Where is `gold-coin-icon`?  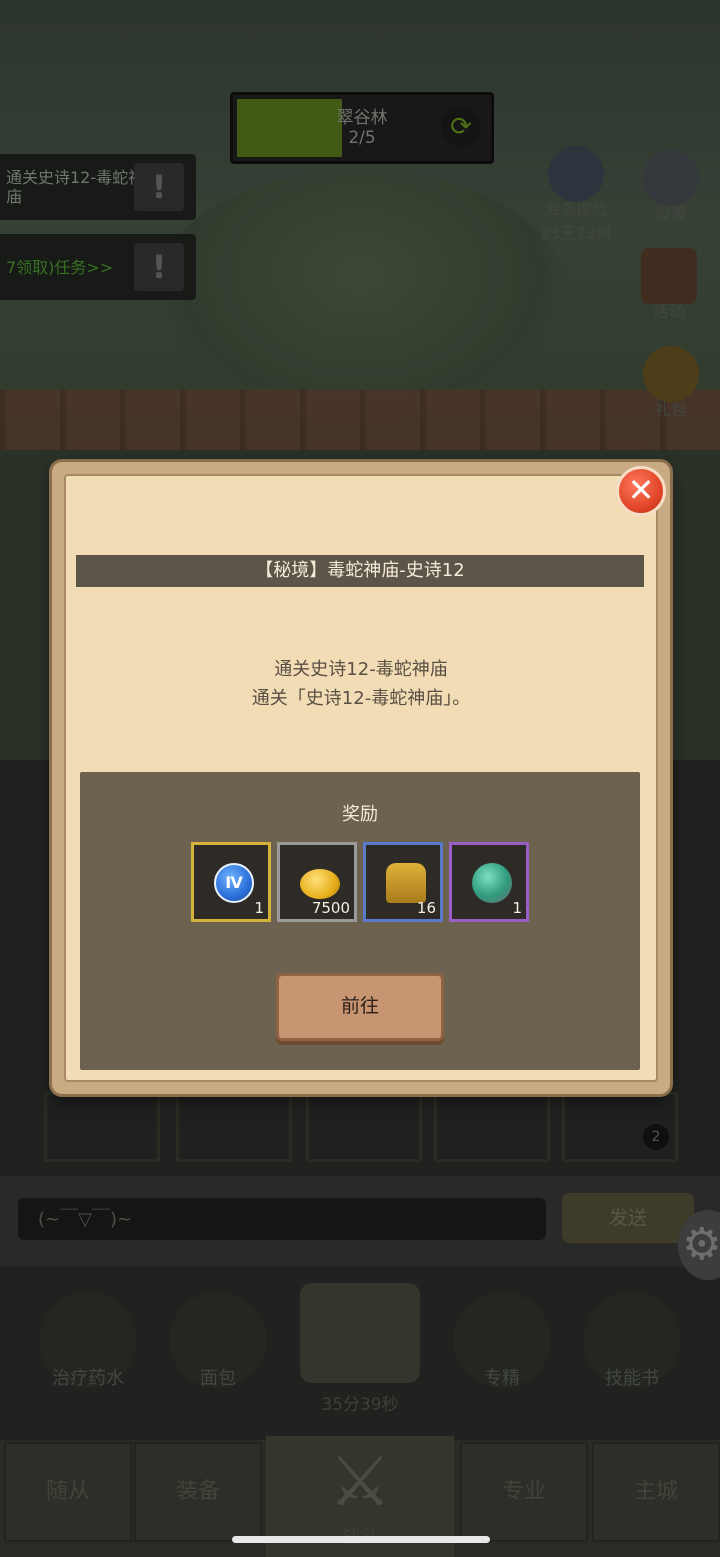 gold-coin-icon is located at coordinates (320, 884).